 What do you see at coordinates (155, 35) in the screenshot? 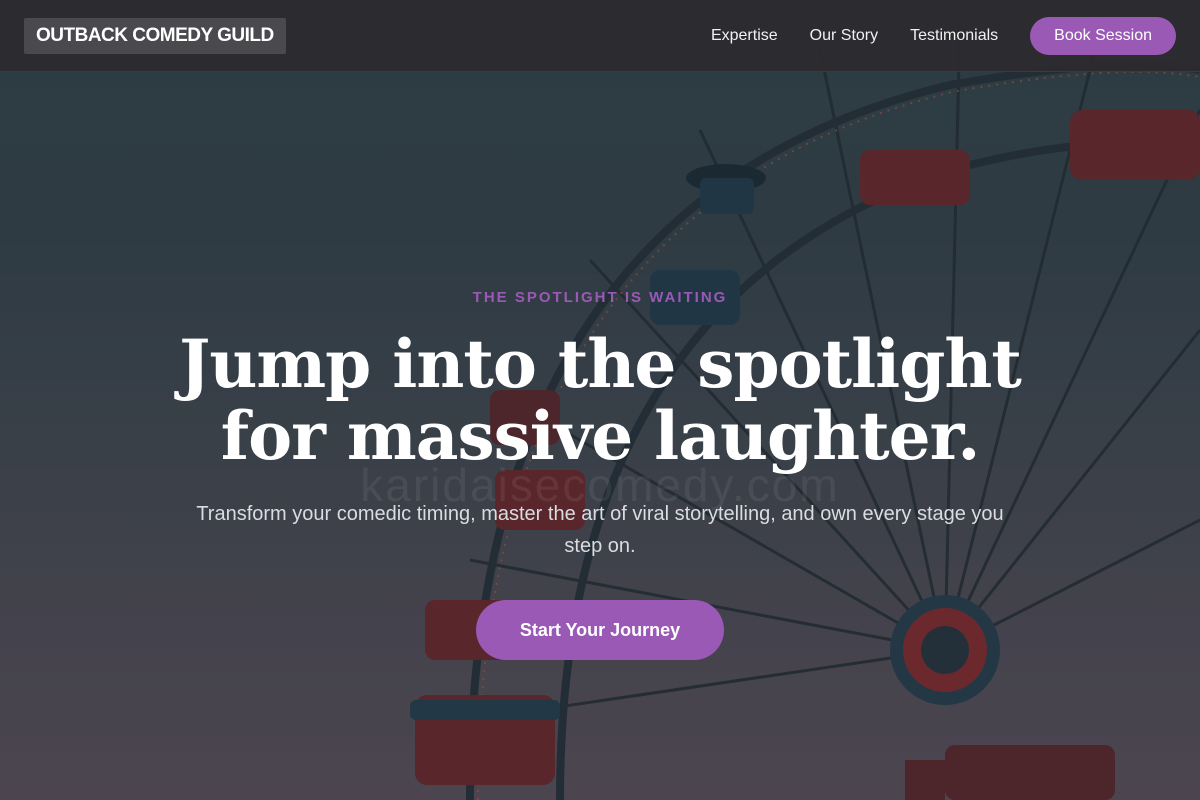
I see `brand-logo: OUTBACK COMEDY GUILD` at bounding box center [155, 35].